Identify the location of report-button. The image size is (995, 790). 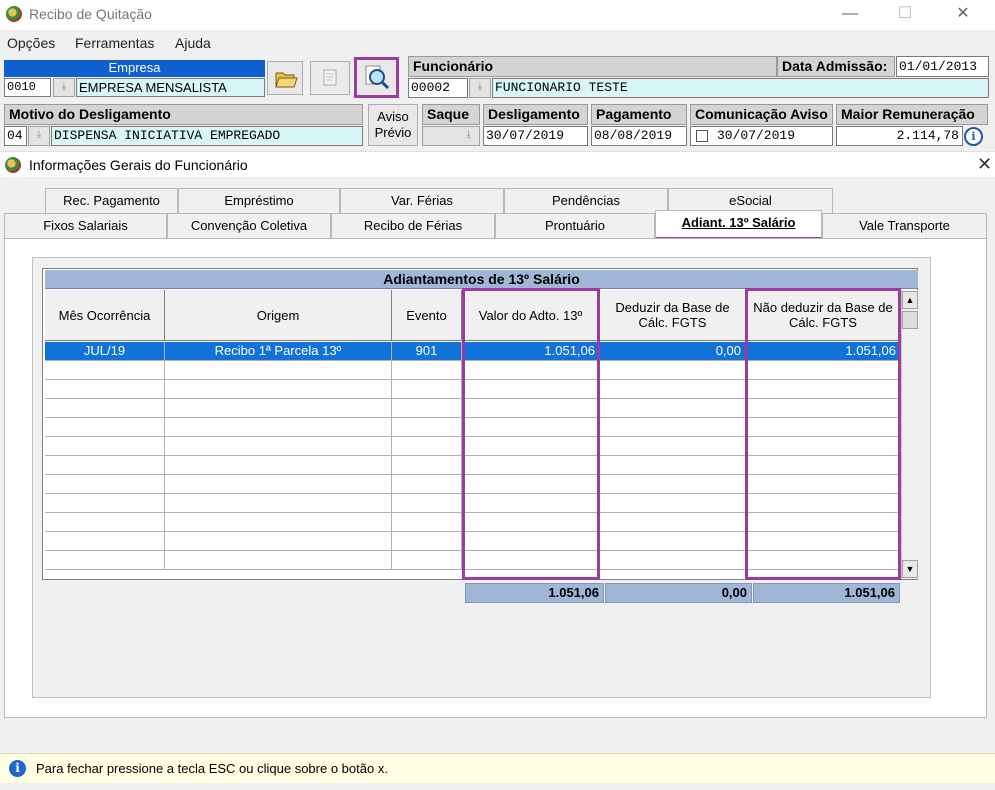
(330, 78).